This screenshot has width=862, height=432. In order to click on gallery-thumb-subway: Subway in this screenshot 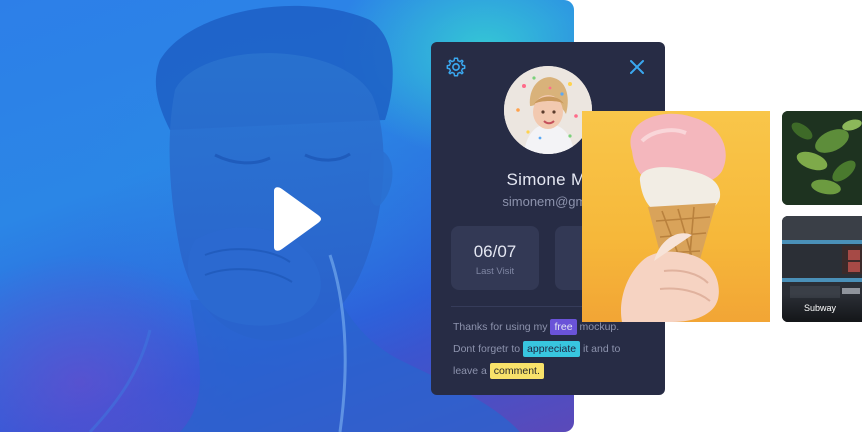, I will do `click(822, 269)`.